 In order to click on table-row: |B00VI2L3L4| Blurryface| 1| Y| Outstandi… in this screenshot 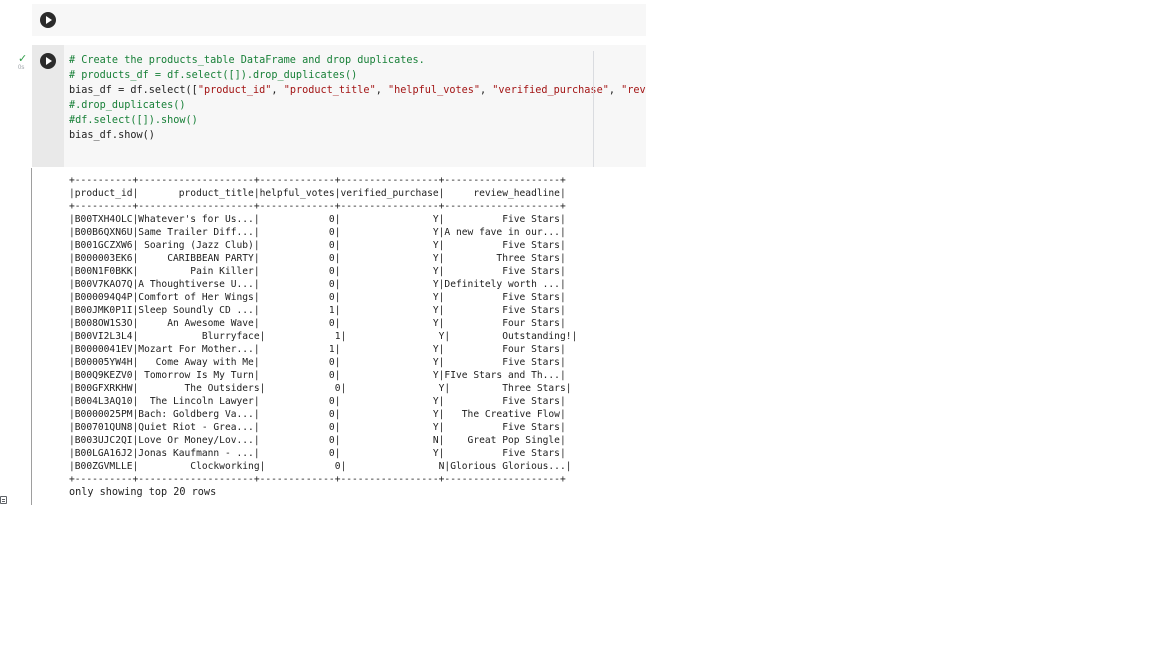, I will do `click(323, 336)`.